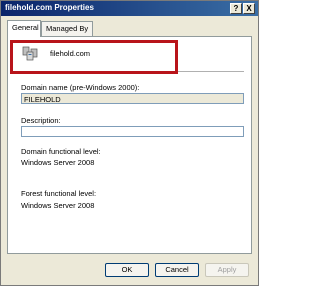  What do you see at coordinates (61, 151) in the screenshot?
I see `domain-level-label: Domain functional level:` at bounding box center [61, 151].